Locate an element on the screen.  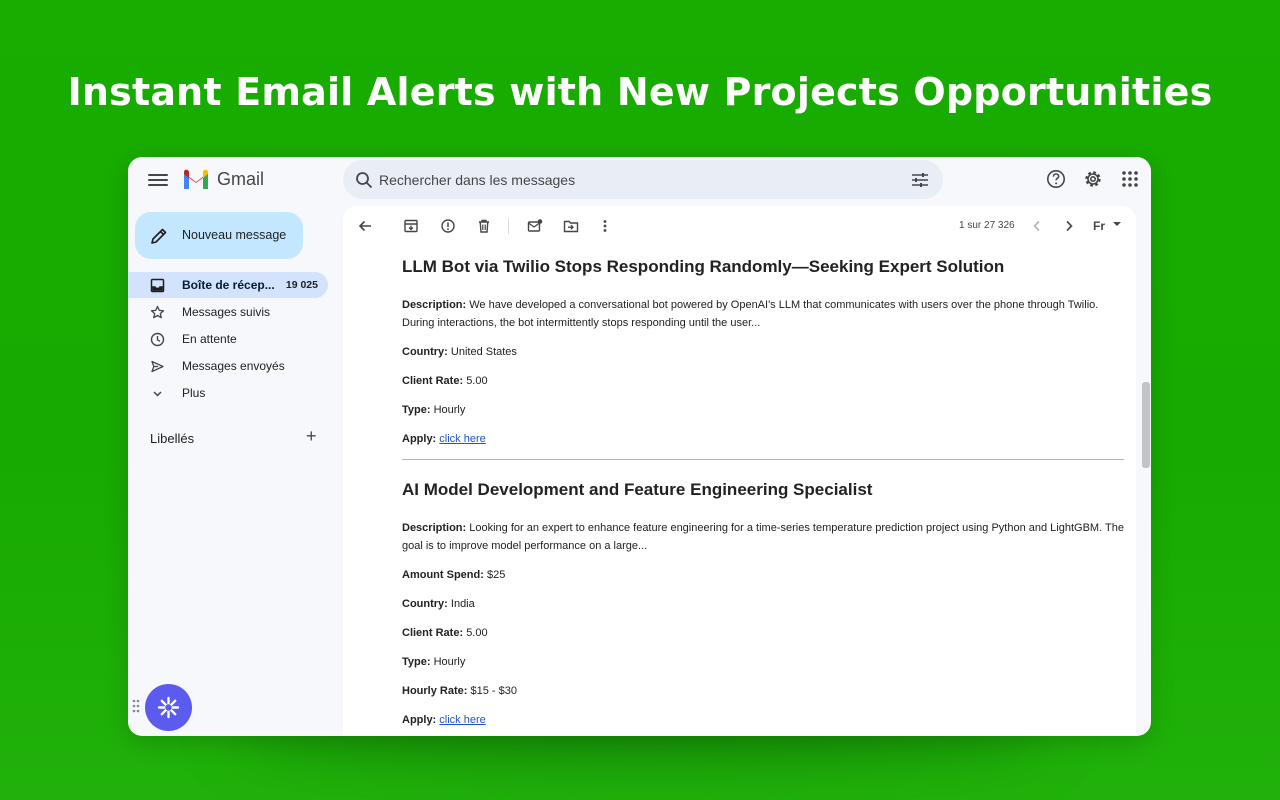
search-bar: Rechercher dans les messages is located at coordinates (643, 179).